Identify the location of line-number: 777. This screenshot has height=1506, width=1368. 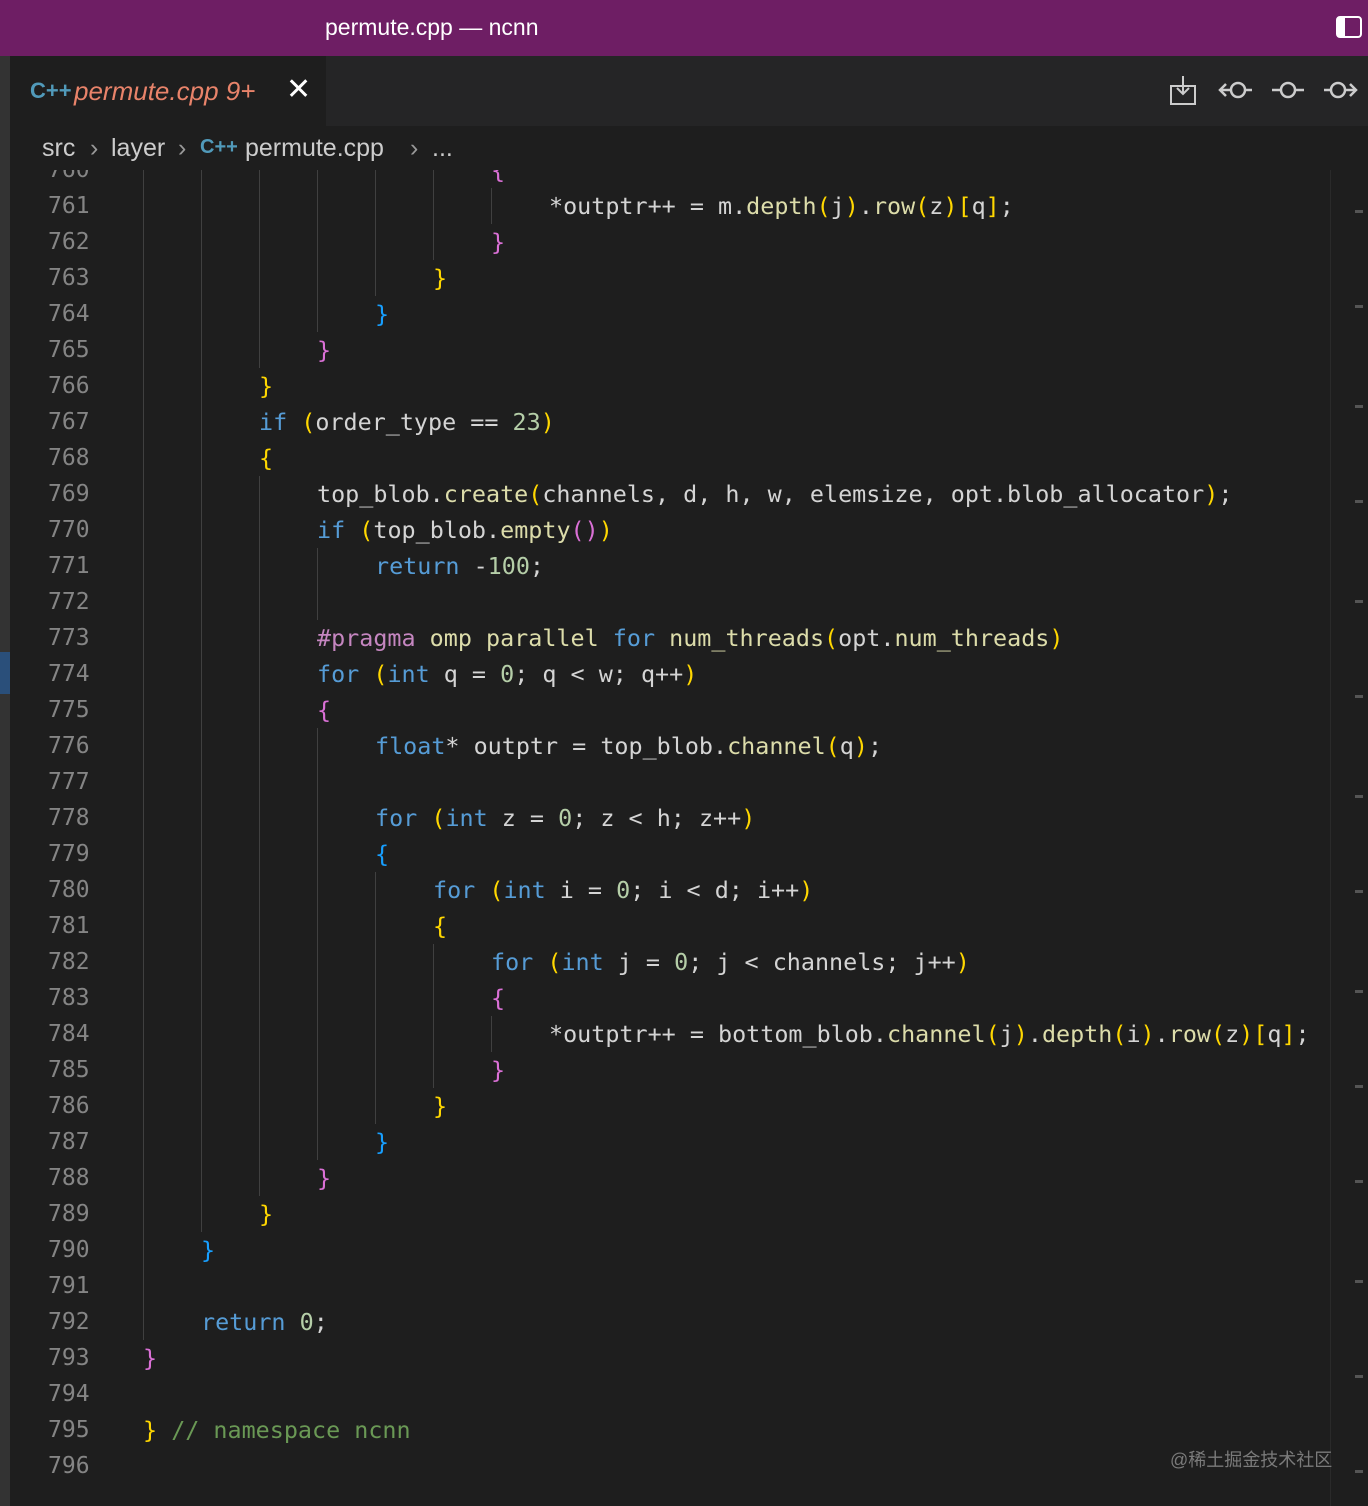
(69, 782).